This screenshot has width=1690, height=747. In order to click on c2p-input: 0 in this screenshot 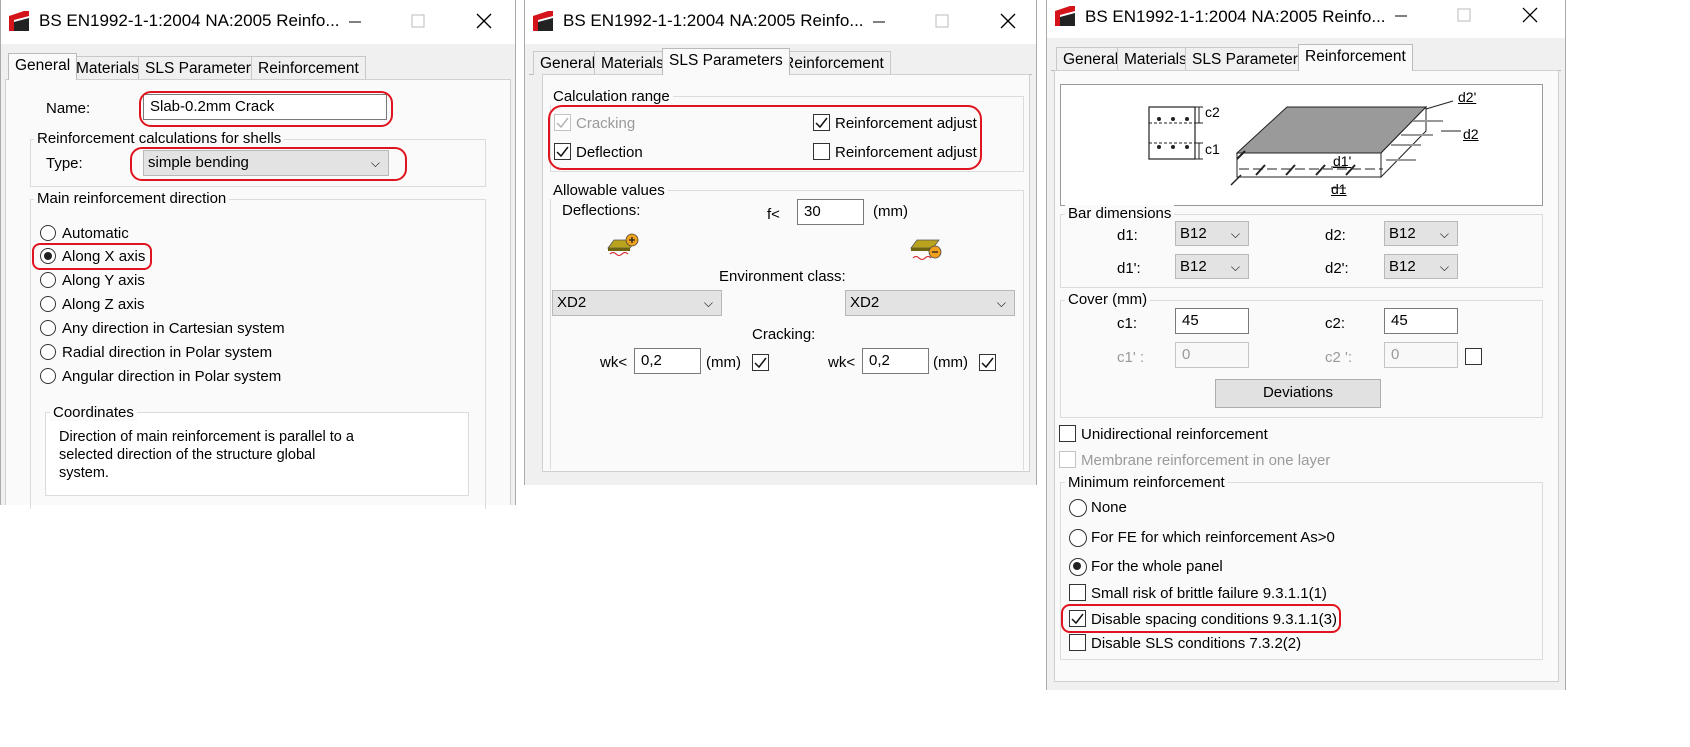, I will do `click(1421, 355)`.